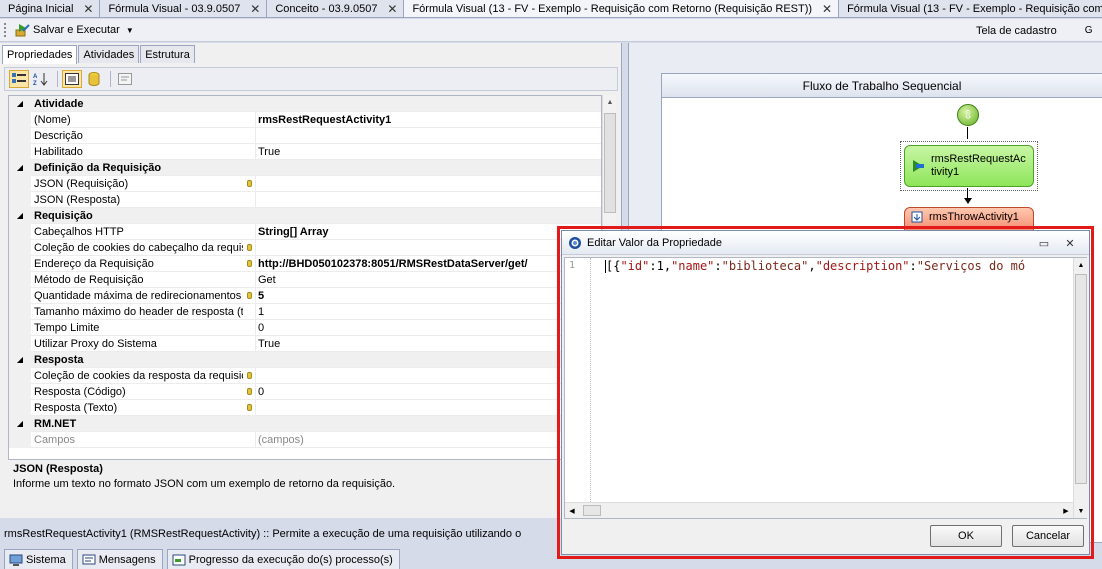  What do you see at coordinates (35, 77) in the screenshot?
I see `svg-text: A` at bounding box center [35, 77].